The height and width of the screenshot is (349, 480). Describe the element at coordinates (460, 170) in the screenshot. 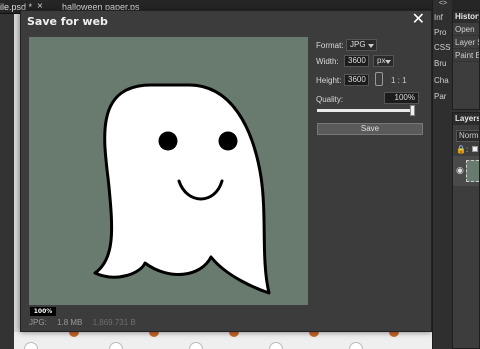

I see `eye-icon: ◉` at that location.